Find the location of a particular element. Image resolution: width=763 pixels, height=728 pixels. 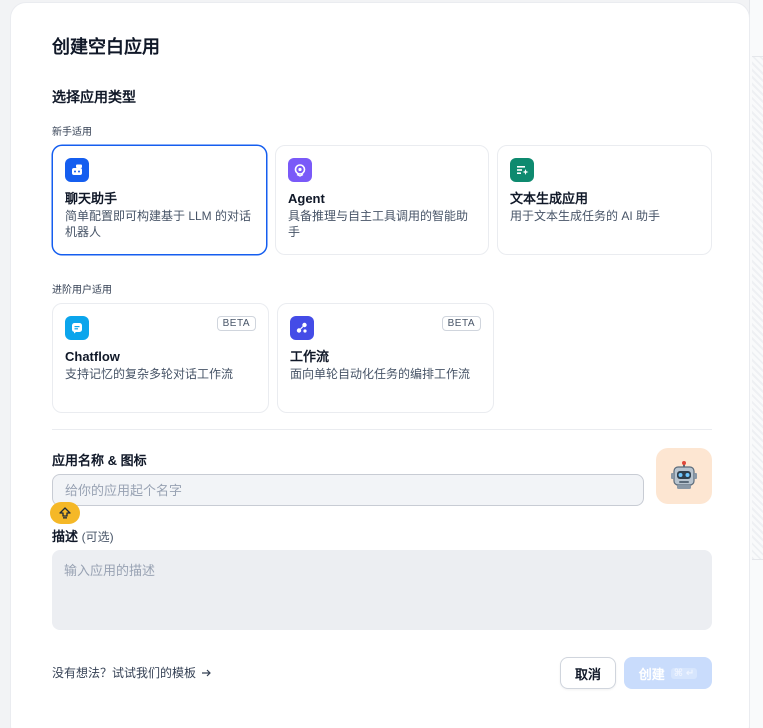

name-field-label: 应用名称 & 图标 is located at coordinates (99, 460).